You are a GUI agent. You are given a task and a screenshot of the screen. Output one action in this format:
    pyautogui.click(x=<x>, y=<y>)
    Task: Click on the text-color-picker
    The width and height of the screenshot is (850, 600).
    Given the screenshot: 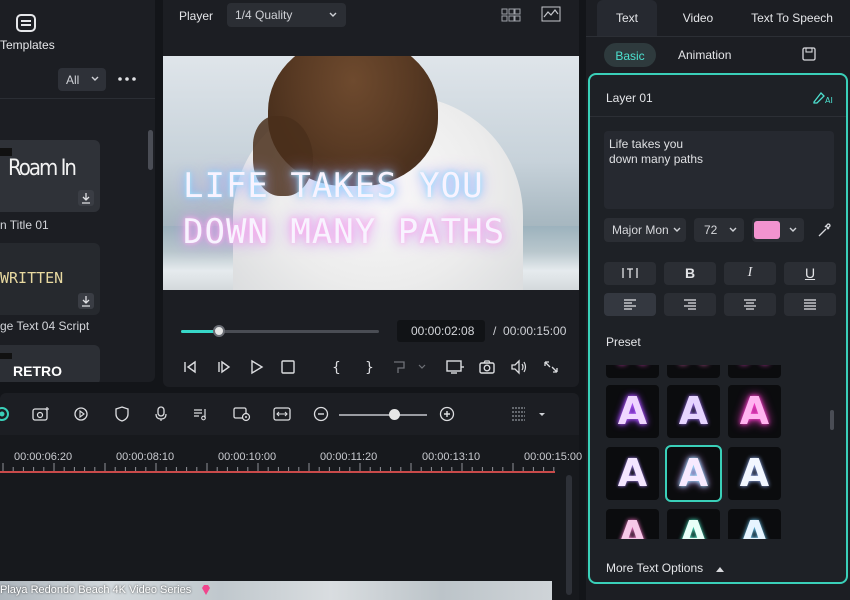 What is the action you would take?
    pyautogui.click(x=778, y=230)
    